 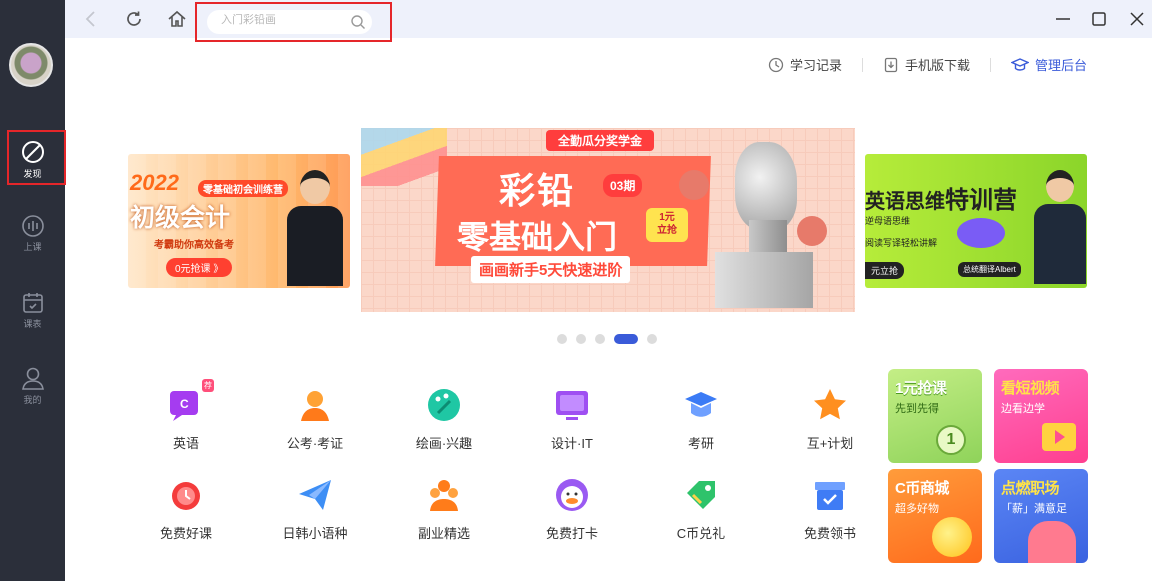 I want to click on close-icon, so click(x=1137, y=19).